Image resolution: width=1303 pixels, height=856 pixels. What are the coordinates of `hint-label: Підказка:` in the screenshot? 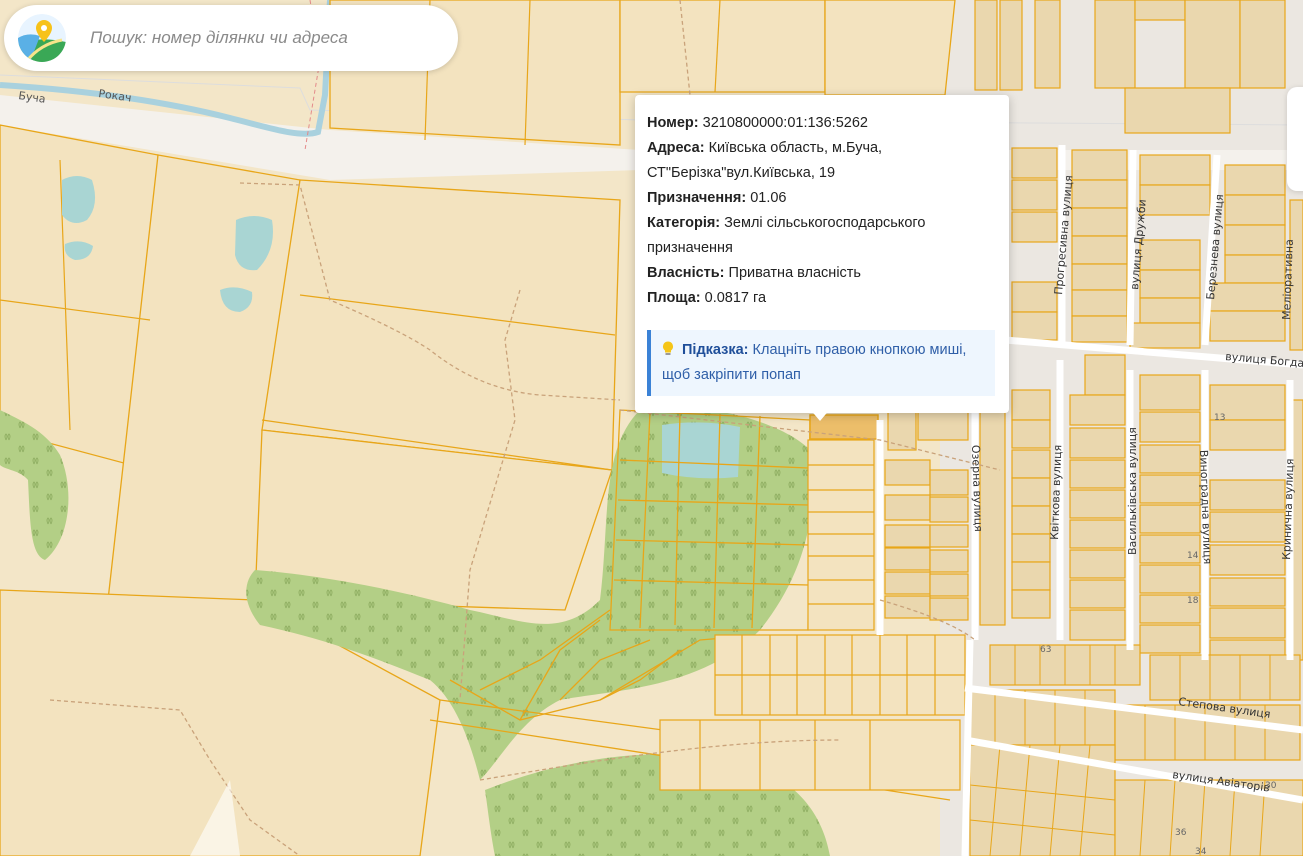 It's located at (715, 350).